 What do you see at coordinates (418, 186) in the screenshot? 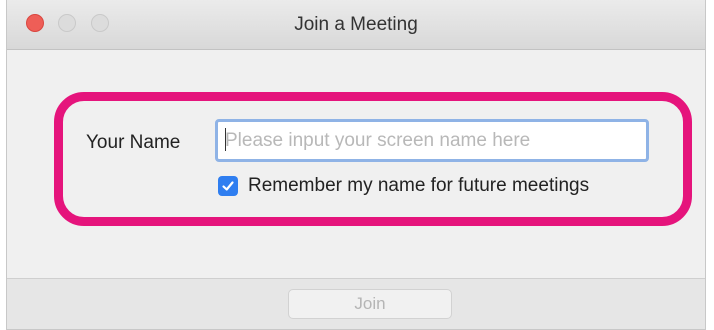
I see `remember-name-label: Remember my name for future meetings` at bounding box center [418, 186].